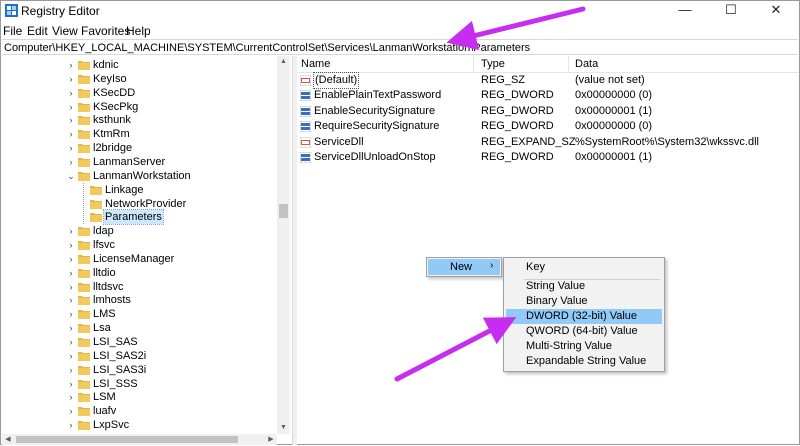 This screenshot has height=446, width=800. Describe the element at coordinates (139, 134) in the screenshot. I see `tree-item: › KtmRm` at that location.